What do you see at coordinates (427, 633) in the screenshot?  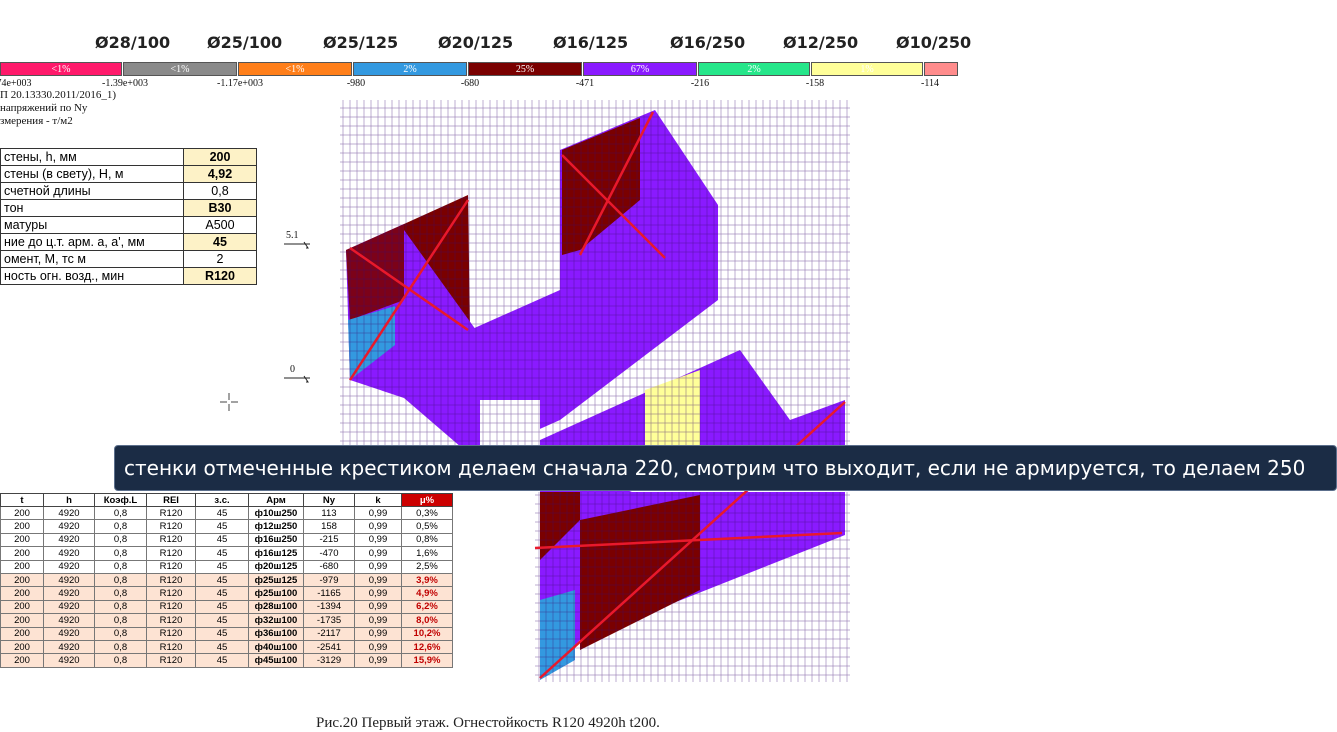 I see `results-cell: 10,2%` at bounding box center [427, 633].